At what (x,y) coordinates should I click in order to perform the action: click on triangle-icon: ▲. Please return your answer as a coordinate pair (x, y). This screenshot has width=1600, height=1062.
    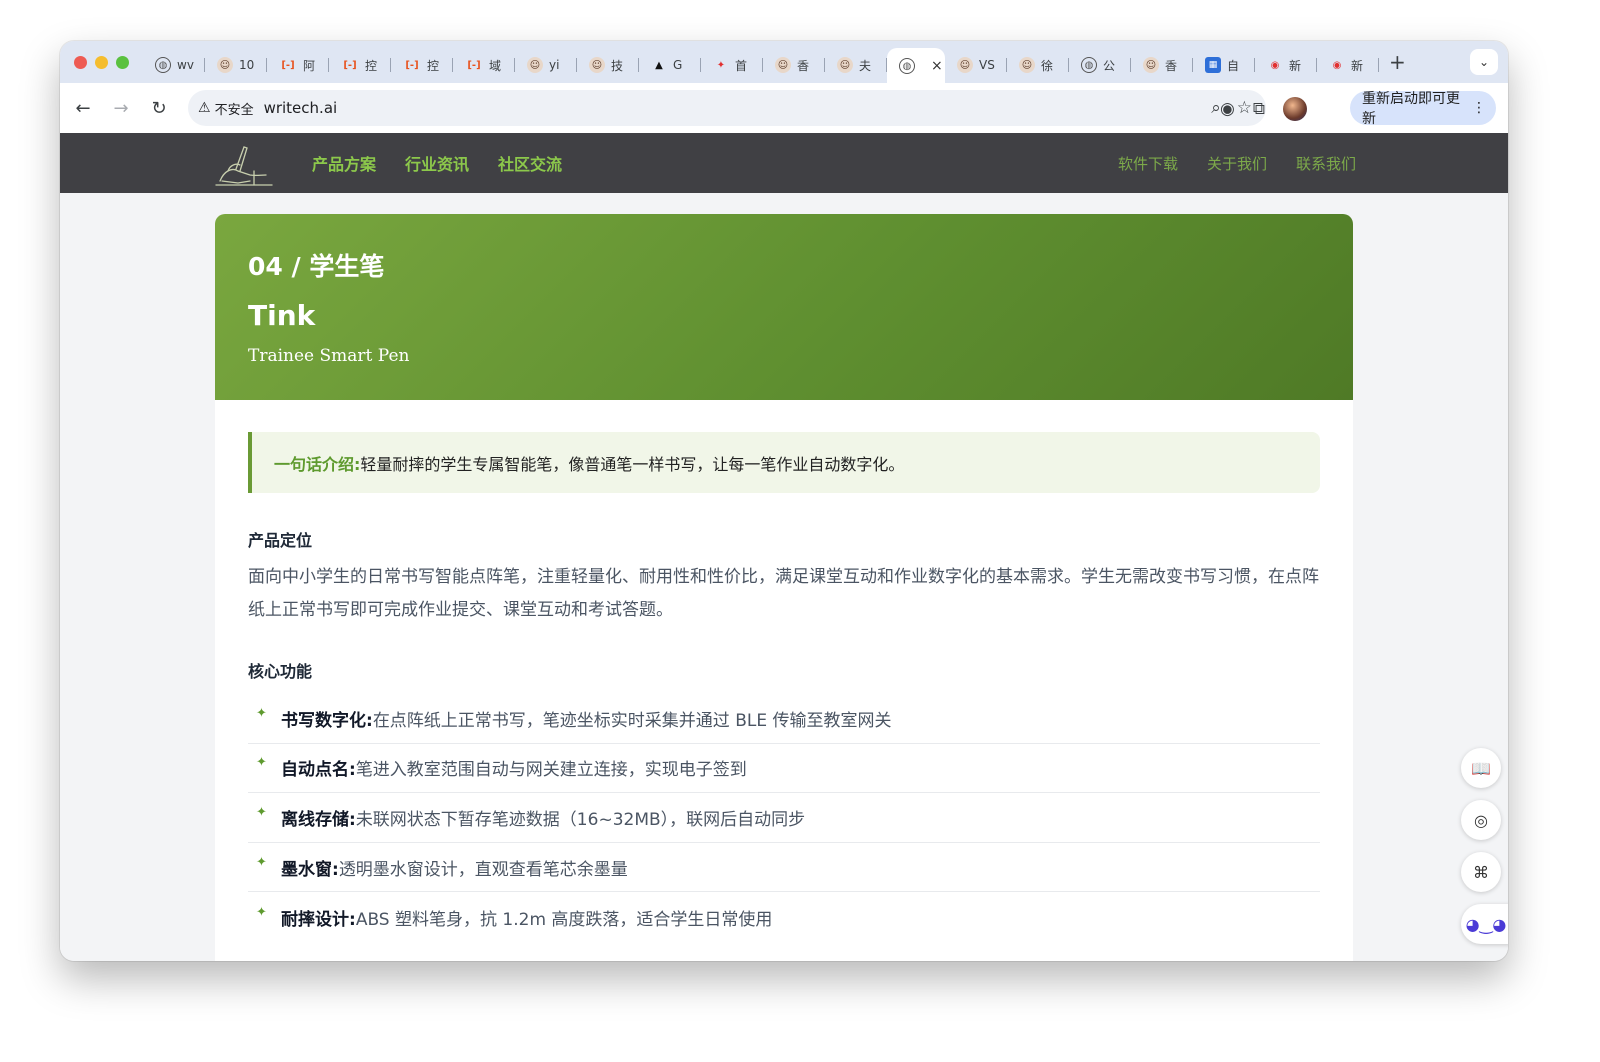
    Looking at the image, I should click on (659, 65).